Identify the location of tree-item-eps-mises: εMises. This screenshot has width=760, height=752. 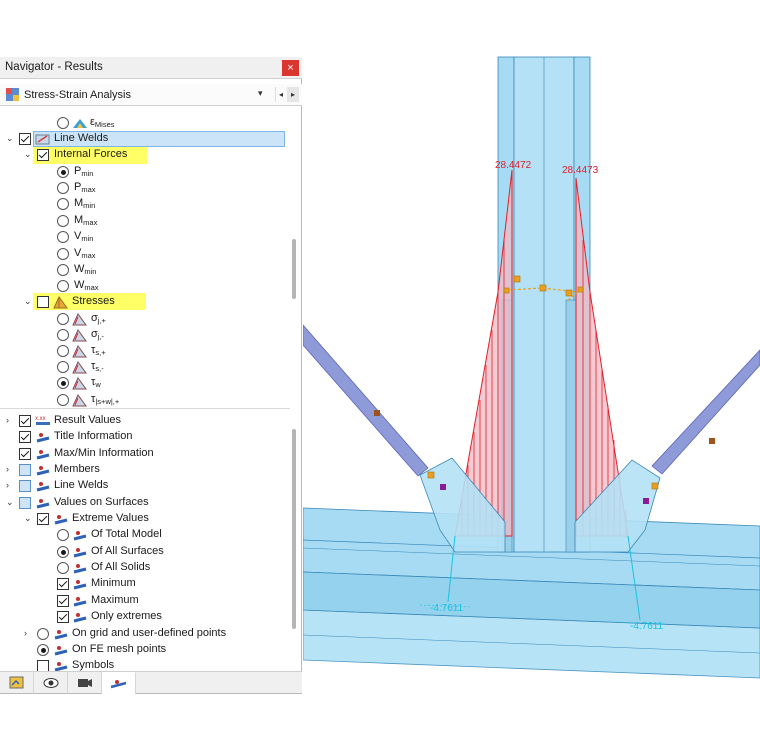
(145, 123).